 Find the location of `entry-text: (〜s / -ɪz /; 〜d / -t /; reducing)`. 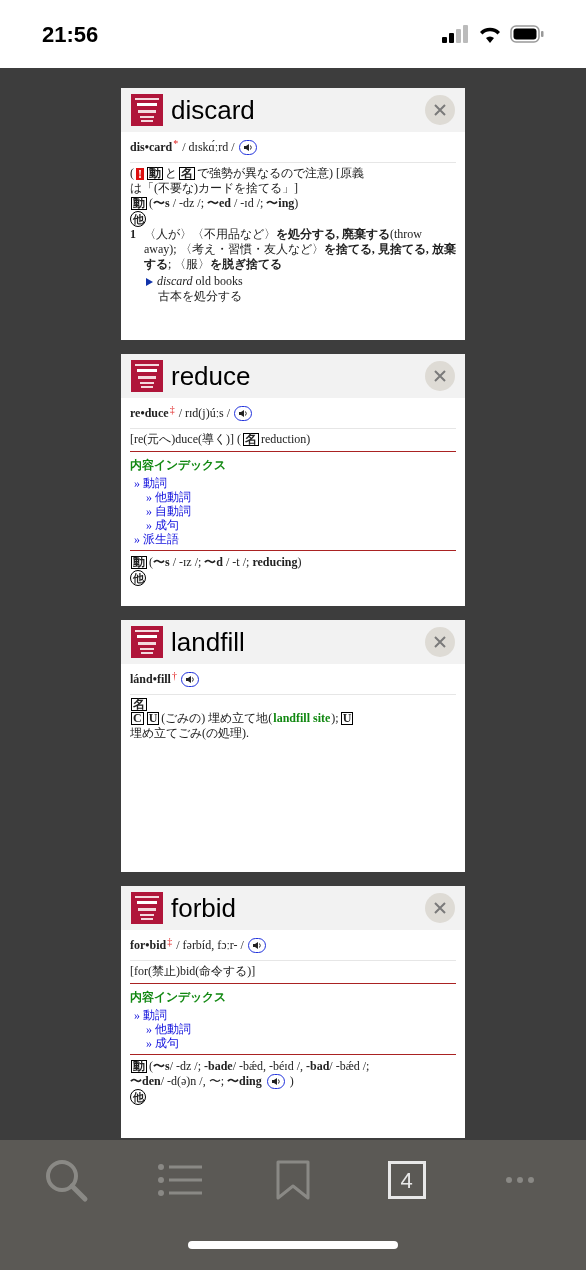

entry-text: (〜s / -ɪz /; 〜d / -t /; reducing) is located at coordinates (225, 562).